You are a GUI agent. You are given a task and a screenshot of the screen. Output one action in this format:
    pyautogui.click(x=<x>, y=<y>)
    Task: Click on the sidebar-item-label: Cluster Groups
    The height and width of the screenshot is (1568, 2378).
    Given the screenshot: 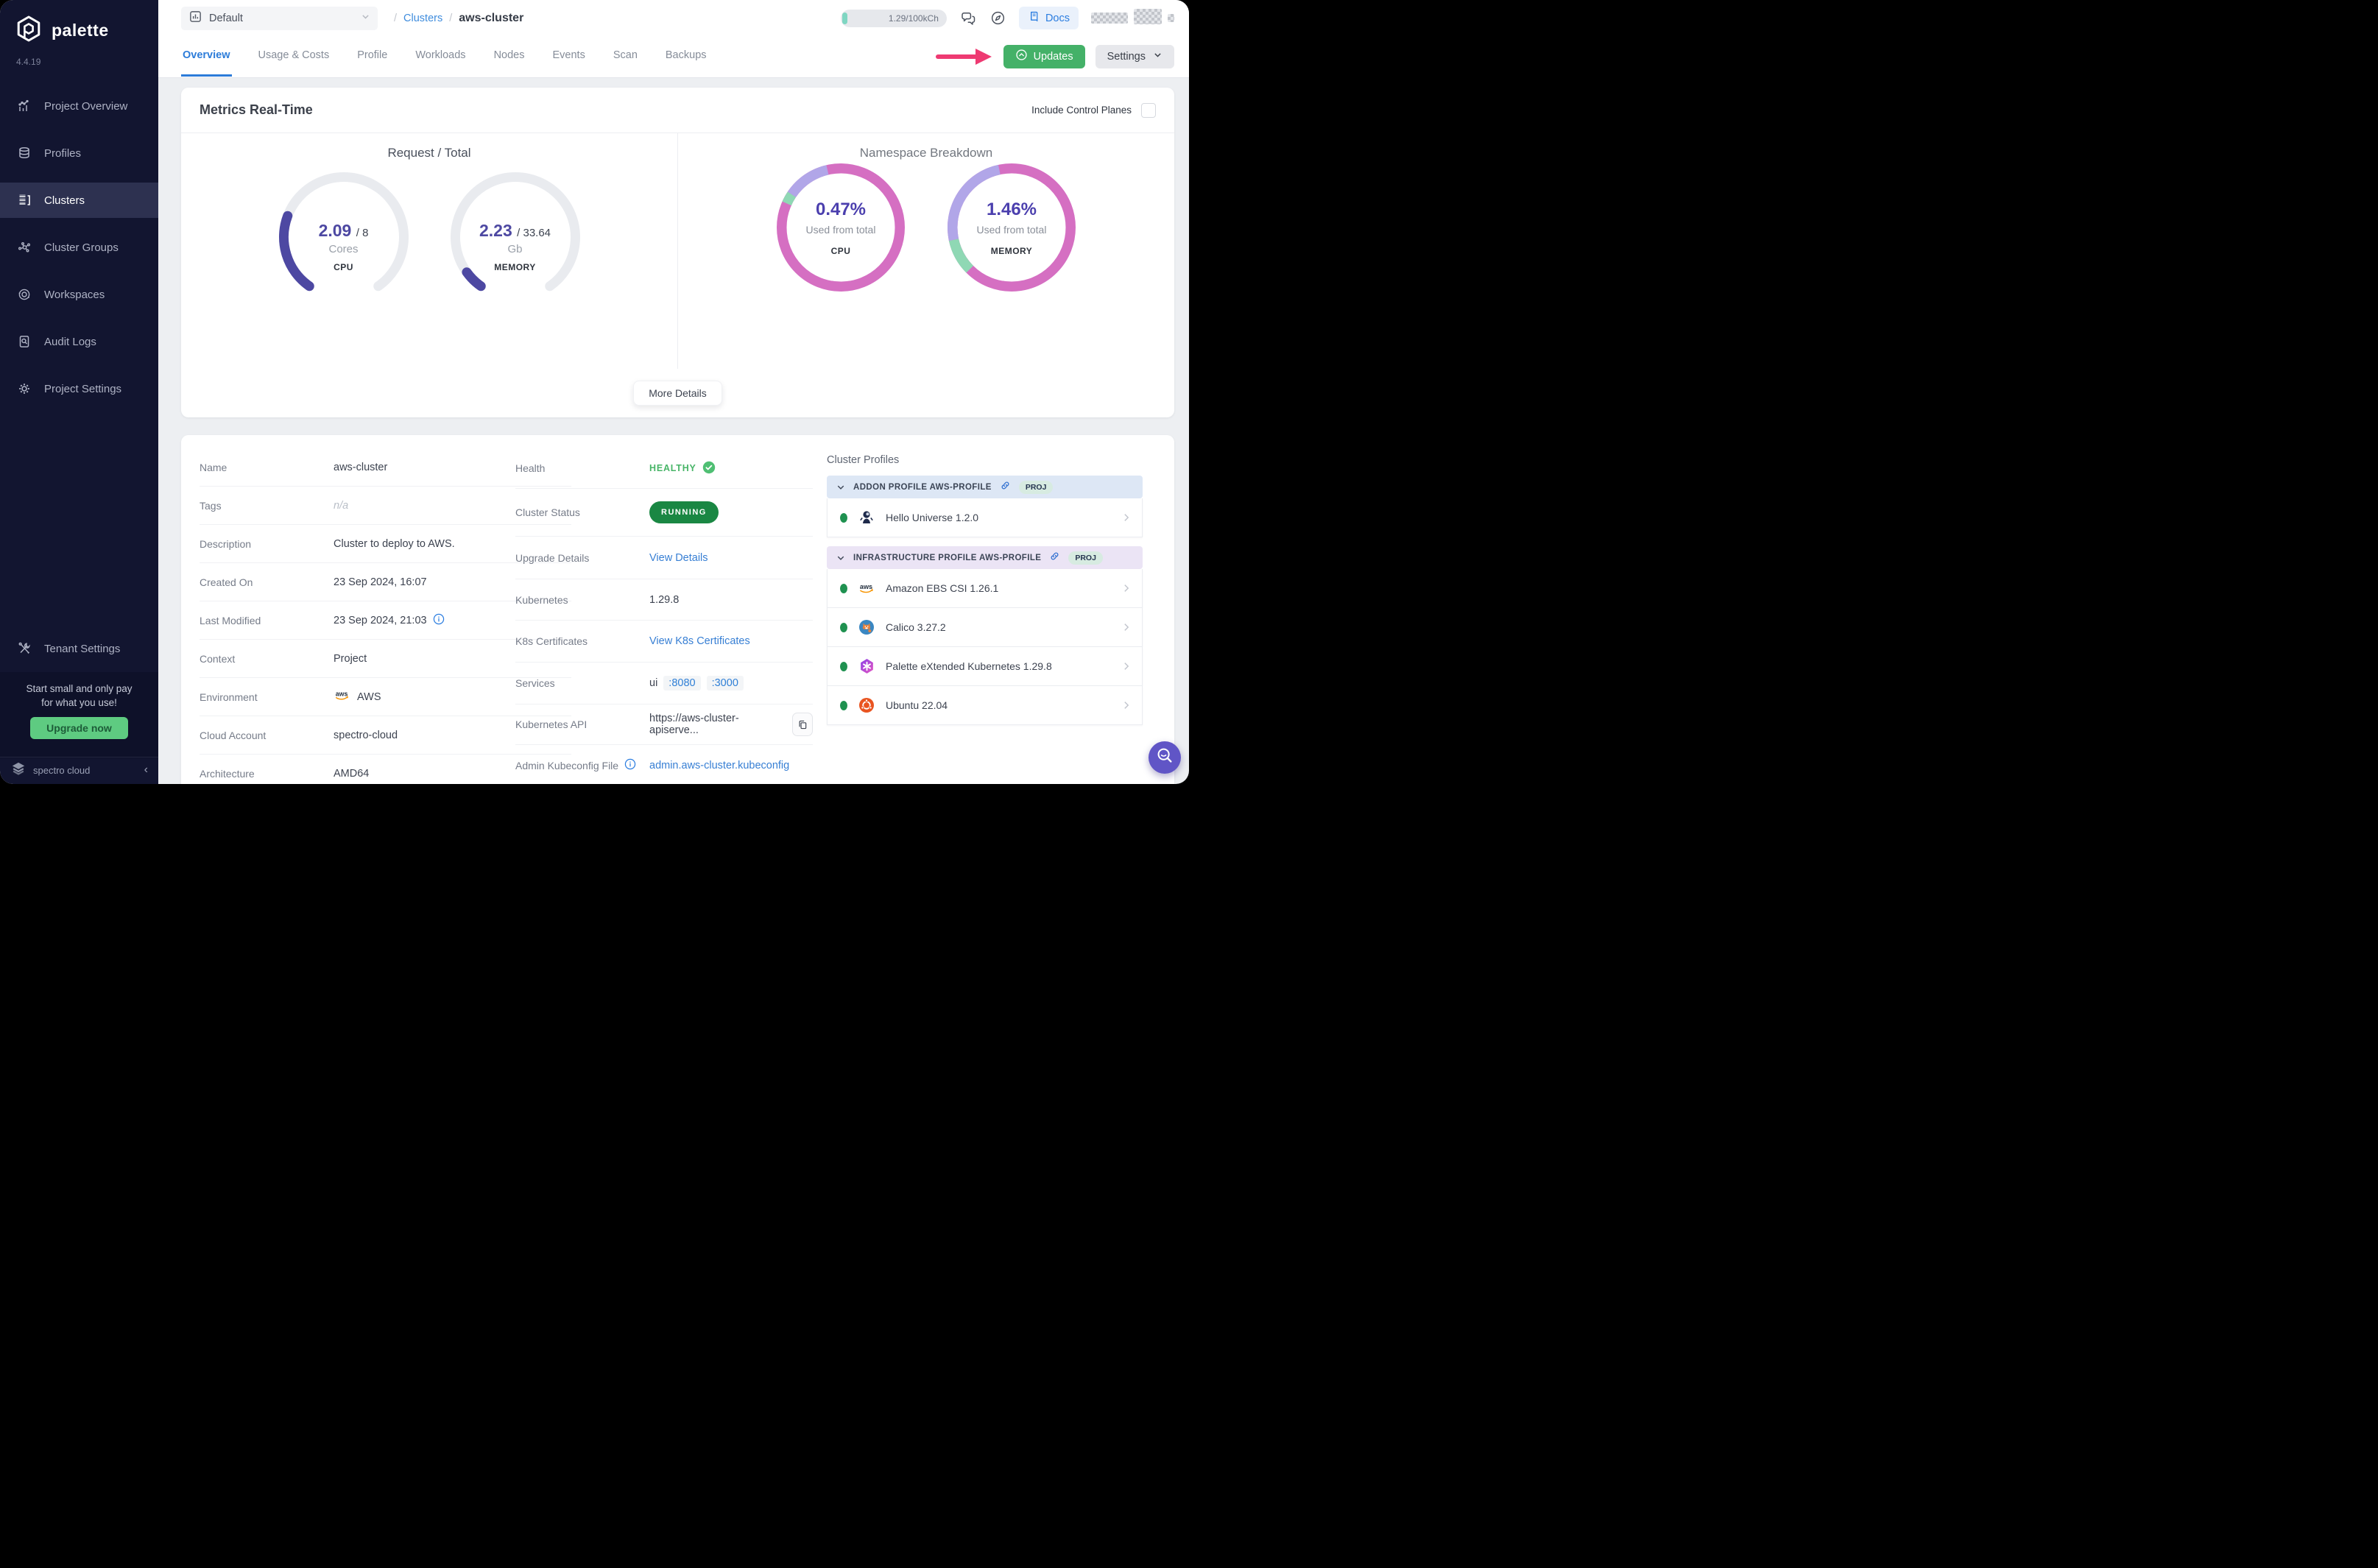 What is the action you would take?
    pyautogui.click(x=81, y=248)
    